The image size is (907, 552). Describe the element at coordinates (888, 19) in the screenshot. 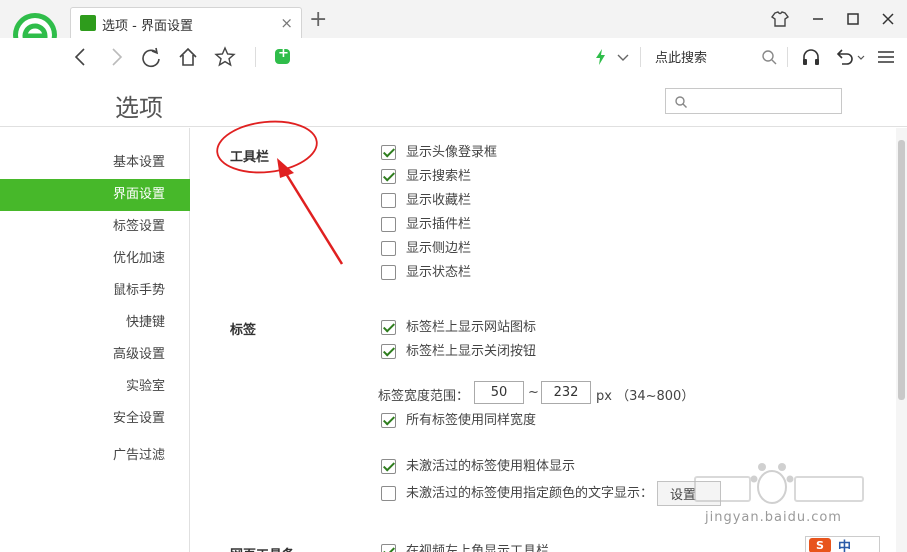

I see `close-window-icon` at that location.